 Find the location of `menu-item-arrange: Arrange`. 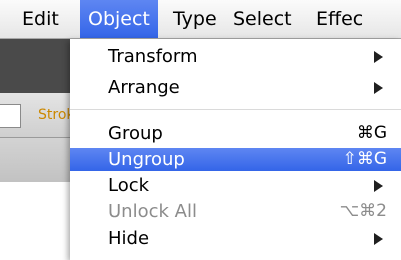

menu-item-arrange: Arrange is located at coordinates (235, 87).